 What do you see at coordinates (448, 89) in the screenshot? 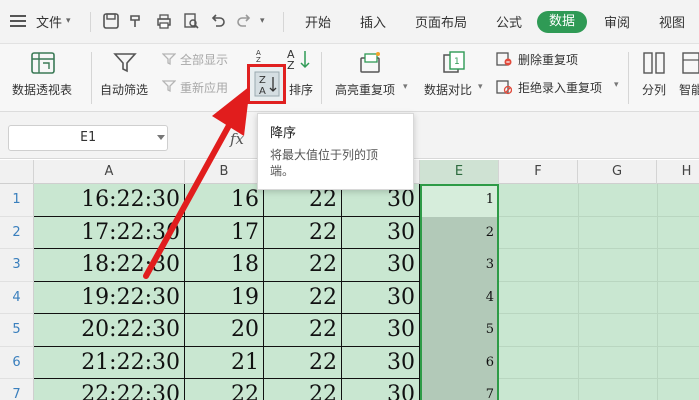
I see `data-compare-button: 数据对比` at bounding box center [448, 89].